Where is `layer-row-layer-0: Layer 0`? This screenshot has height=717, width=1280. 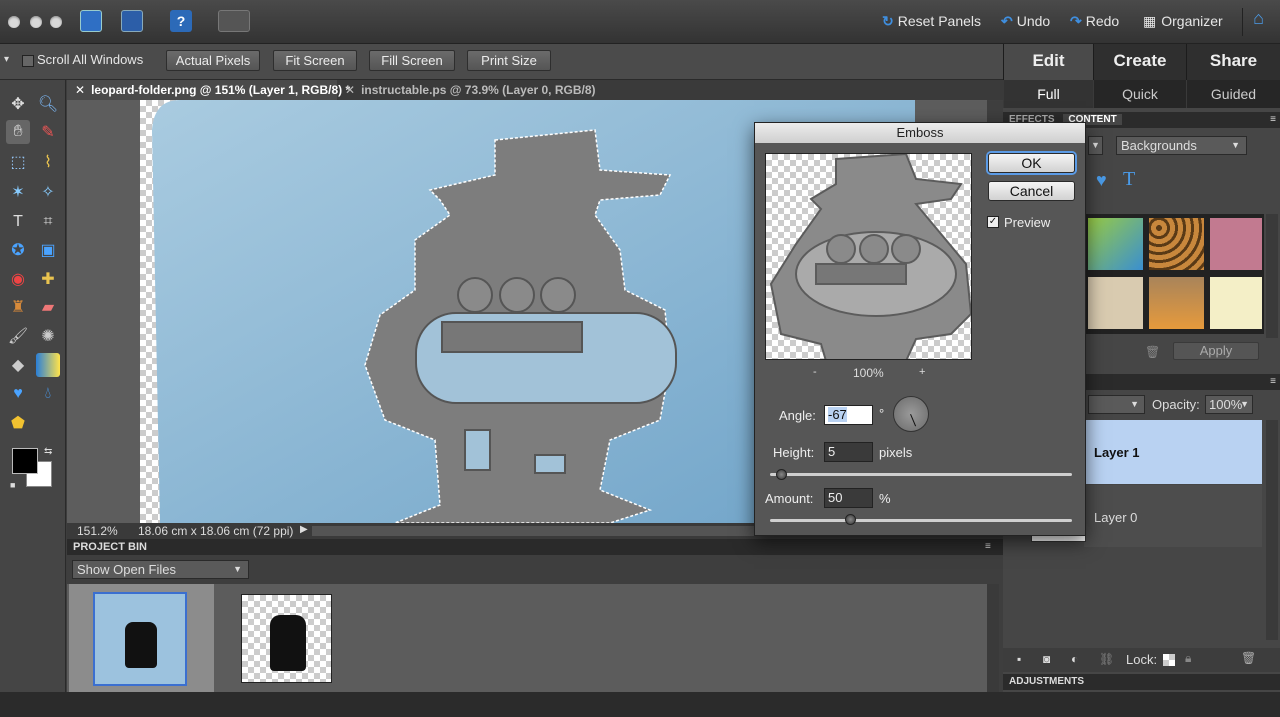 layer-row-layer-0: Layer 0 is located at coordinates (1173, 516).